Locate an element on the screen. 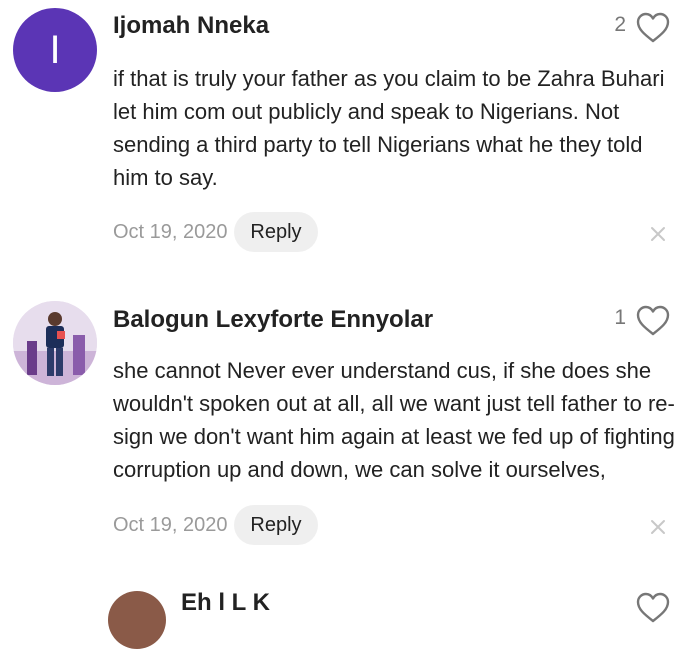 The image size is (684, 649). comment-author: Balogun Lexyforte Ennyolar is located at coordinates (273, 320).